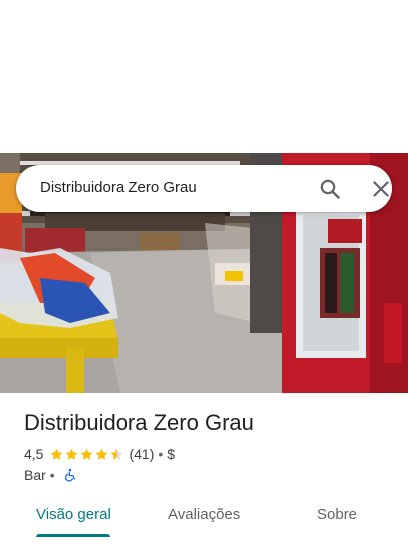 This screenshot has width=408, height=546. Describe the element at coordinates (69, 475) in the screenshot. I see `wheelchair-icon` at that location.